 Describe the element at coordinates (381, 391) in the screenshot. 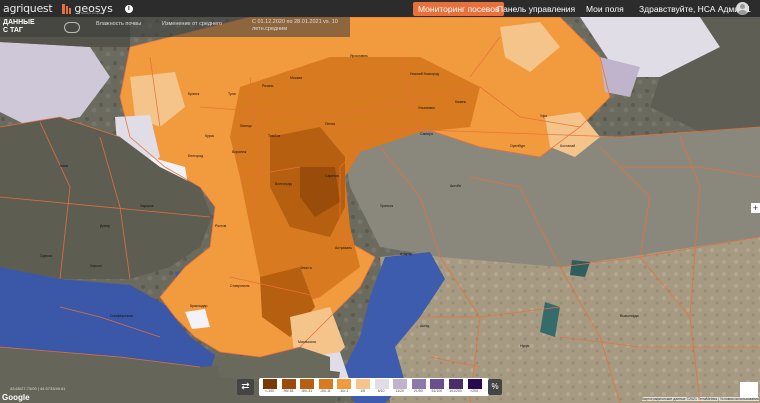

I see `legend-label: 6/10` at that location.